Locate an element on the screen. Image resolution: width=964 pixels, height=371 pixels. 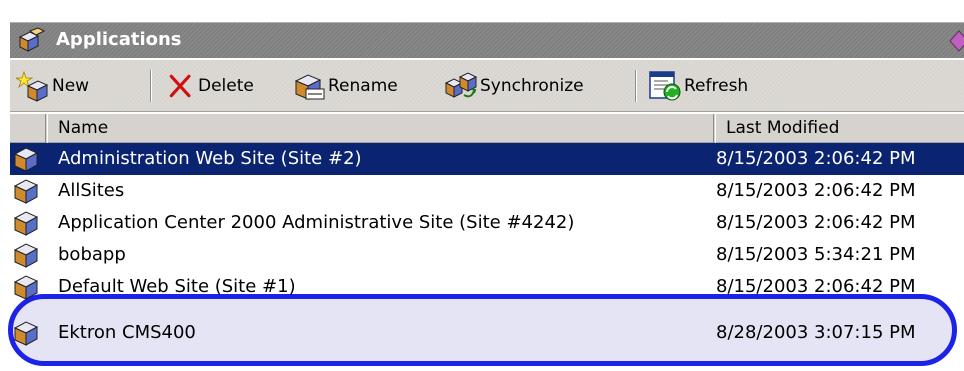
row-name: Administration Web Site (Site #2) is located at coordinates (210, 158).